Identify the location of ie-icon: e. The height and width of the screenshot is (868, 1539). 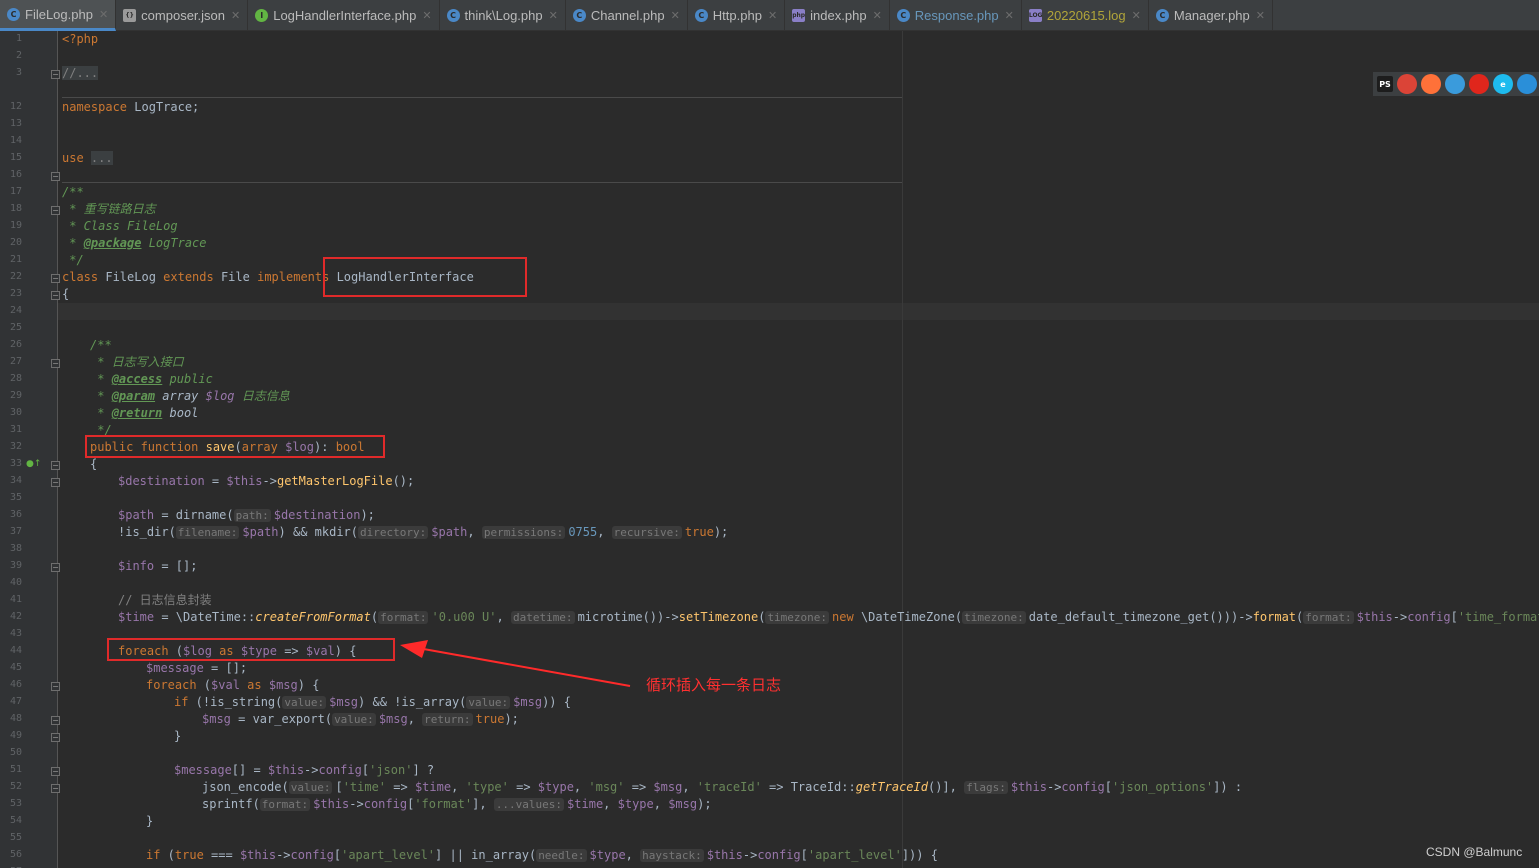
(1503, 84).